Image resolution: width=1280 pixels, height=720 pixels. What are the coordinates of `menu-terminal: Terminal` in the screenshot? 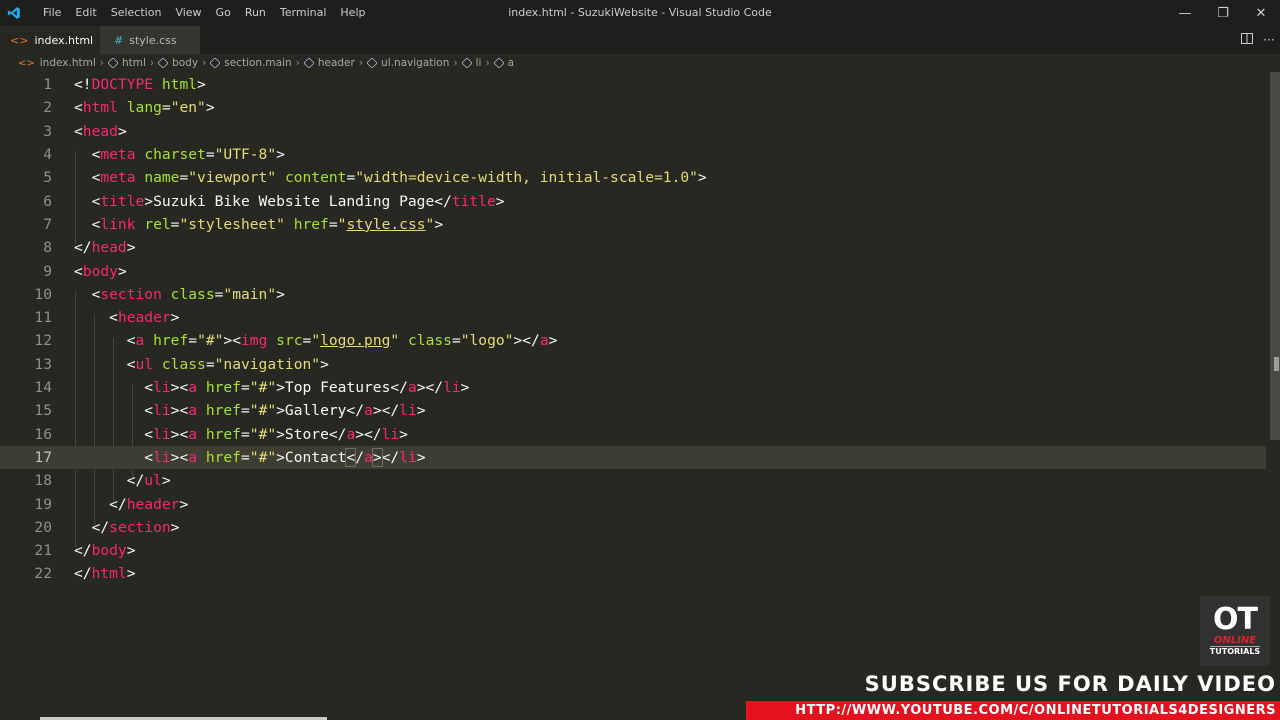 It's located at (303, 13).